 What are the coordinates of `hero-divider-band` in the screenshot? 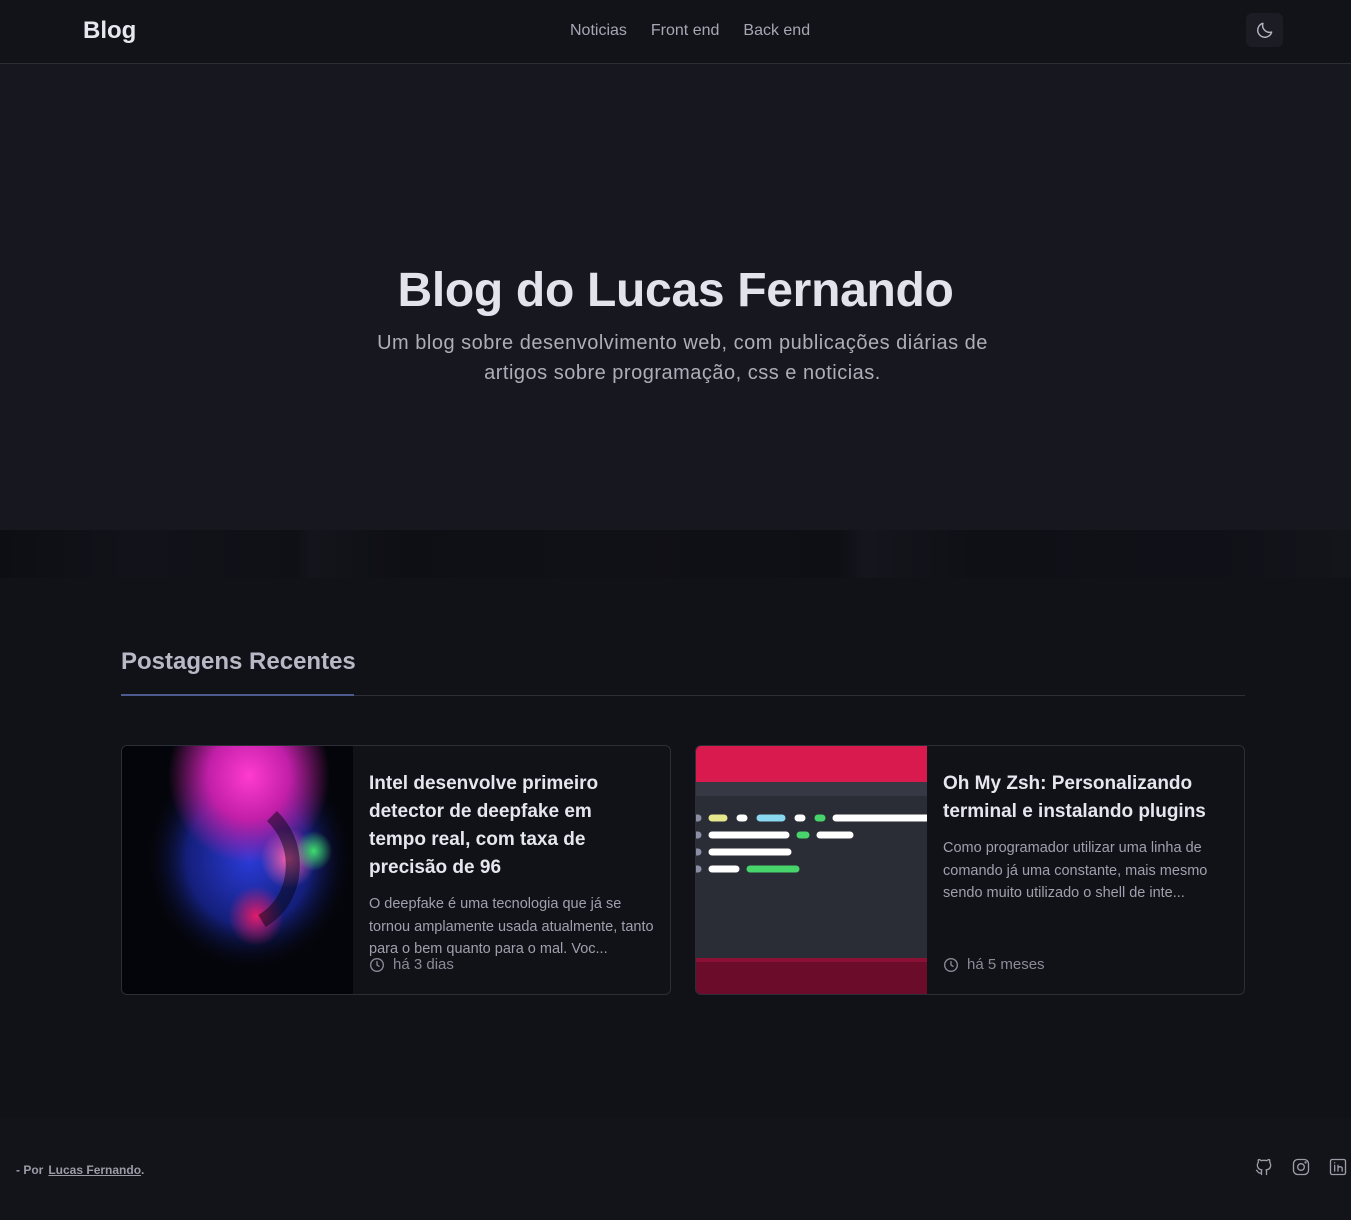 It's located at (675, 554).